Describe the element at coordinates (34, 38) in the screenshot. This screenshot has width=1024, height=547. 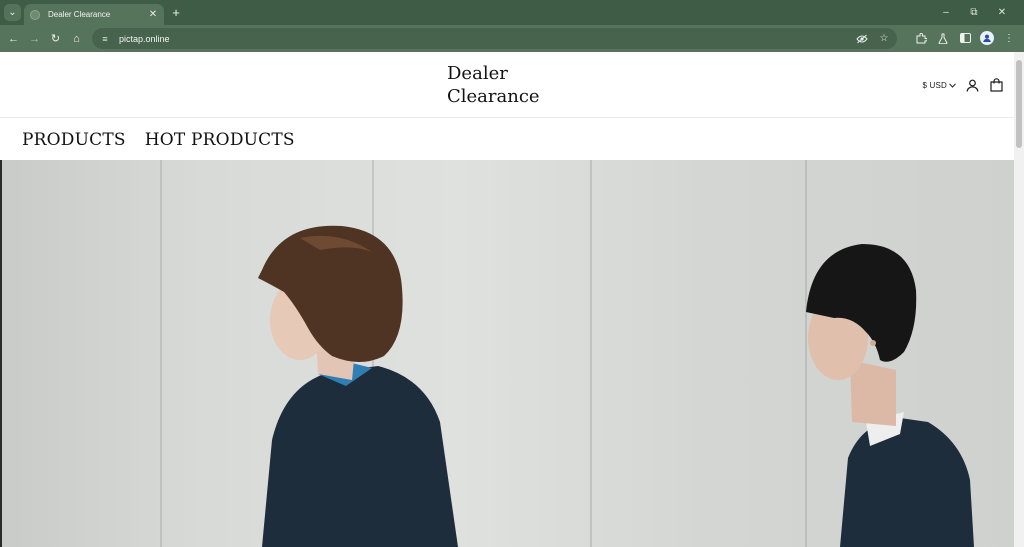
I see `forward-arrow-icon: →` at that location.